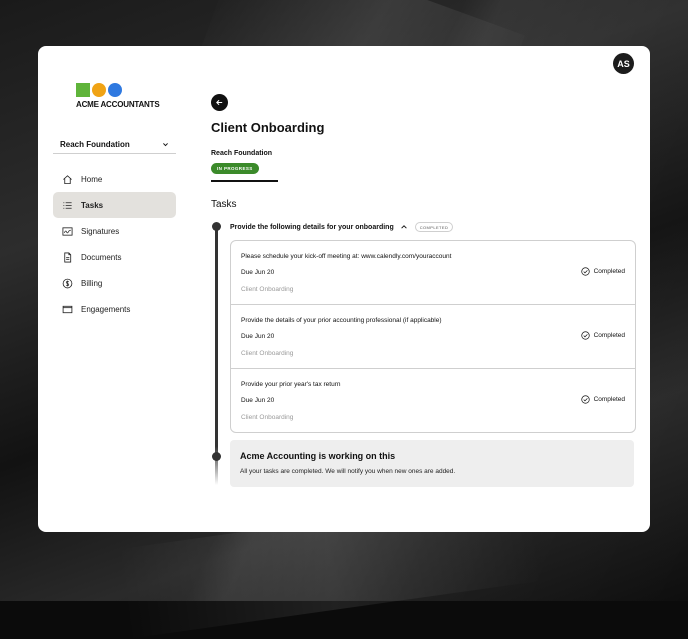 This screenshot has width=688, height=639. I want to click on sidebar-item-engagements: Engagements, so click(114, 309).